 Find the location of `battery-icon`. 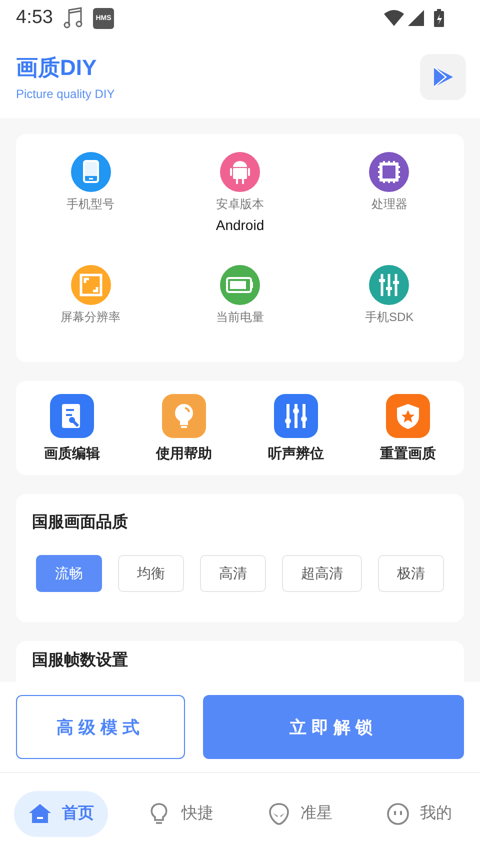

battery-icon is located at coordinates (439, 18).